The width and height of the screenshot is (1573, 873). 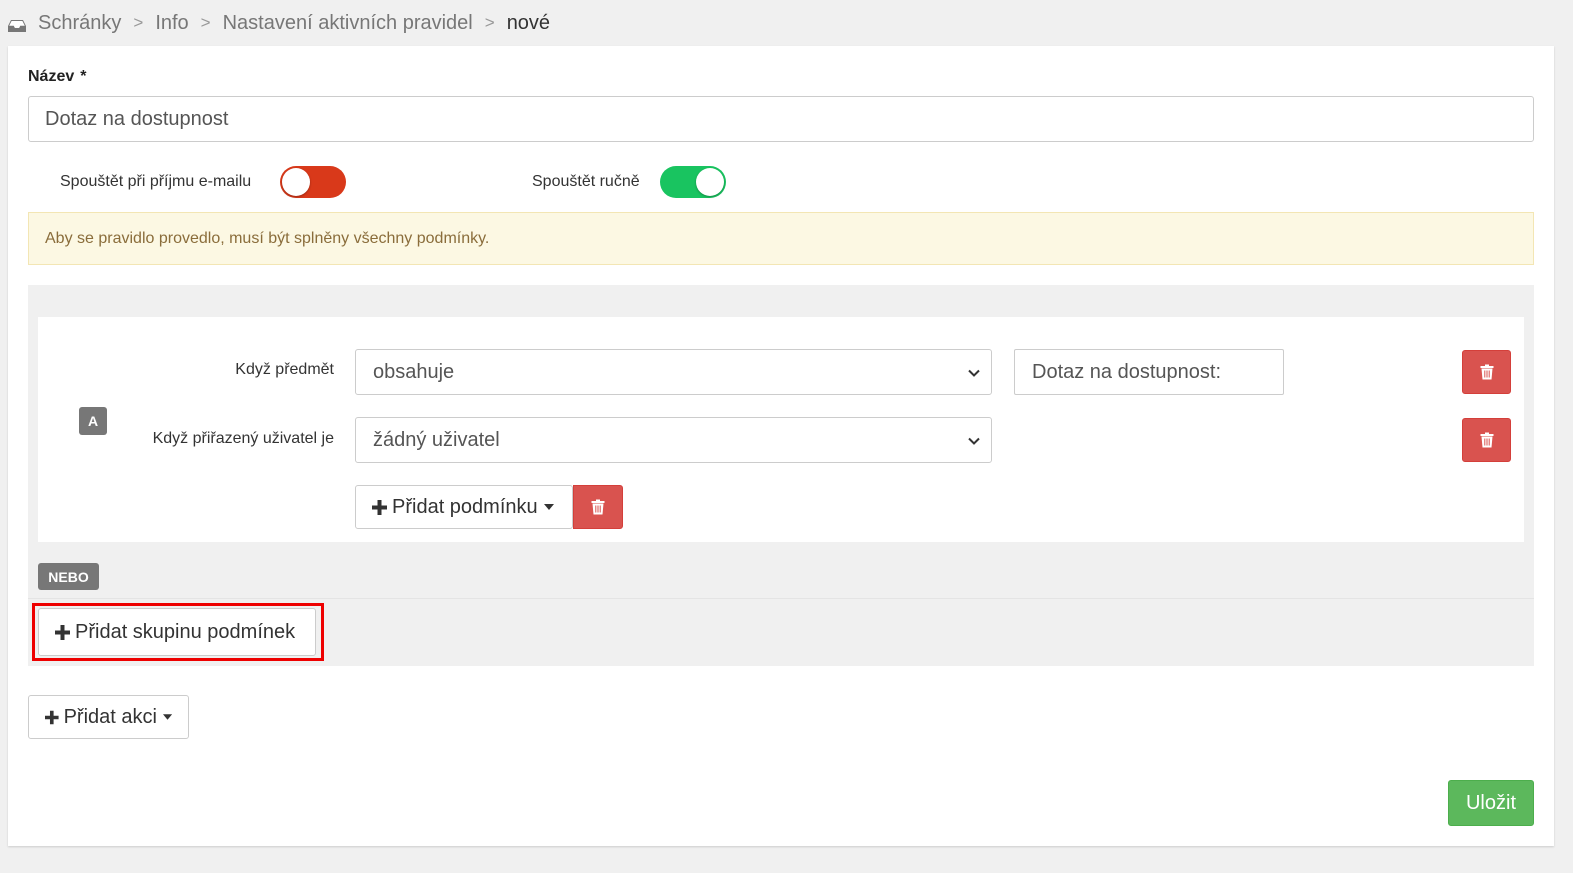 I want to click on divider, so click(x=781, y=598).